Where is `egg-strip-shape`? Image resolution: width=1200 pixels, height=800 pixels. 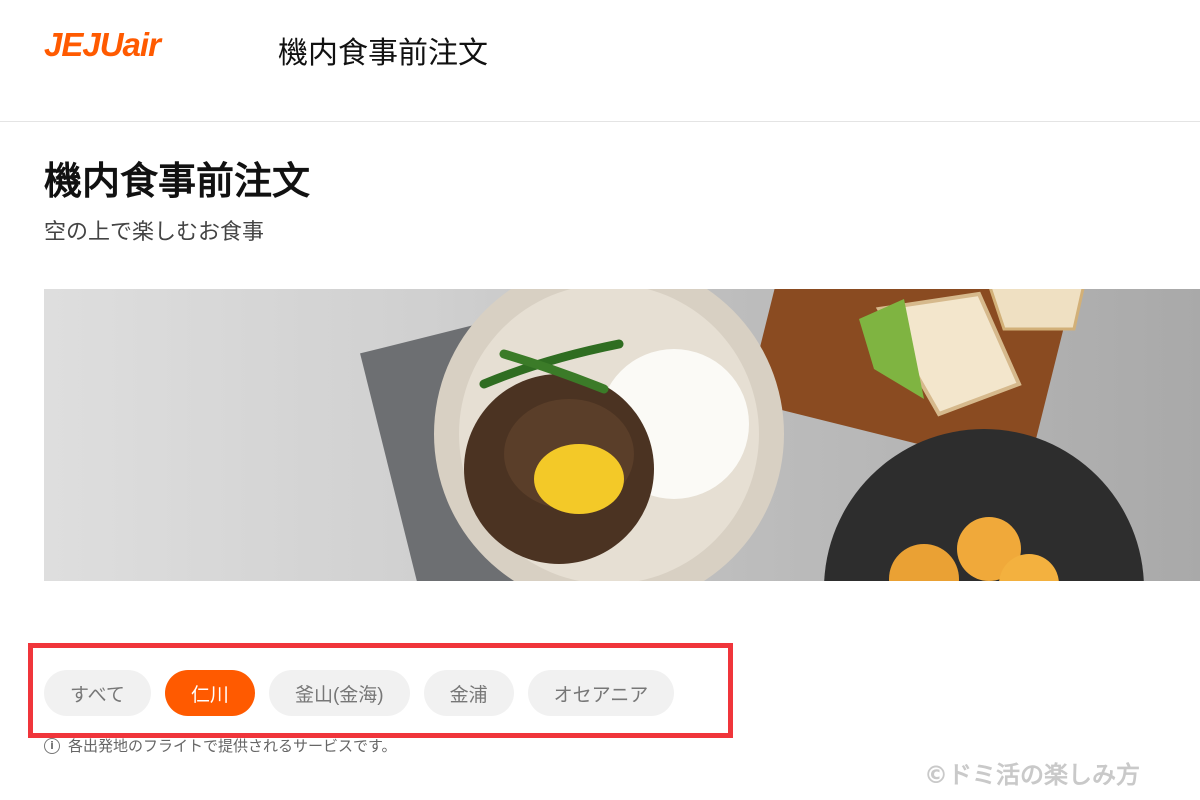
egg-strip-shape is located at coordinates (579, 479).